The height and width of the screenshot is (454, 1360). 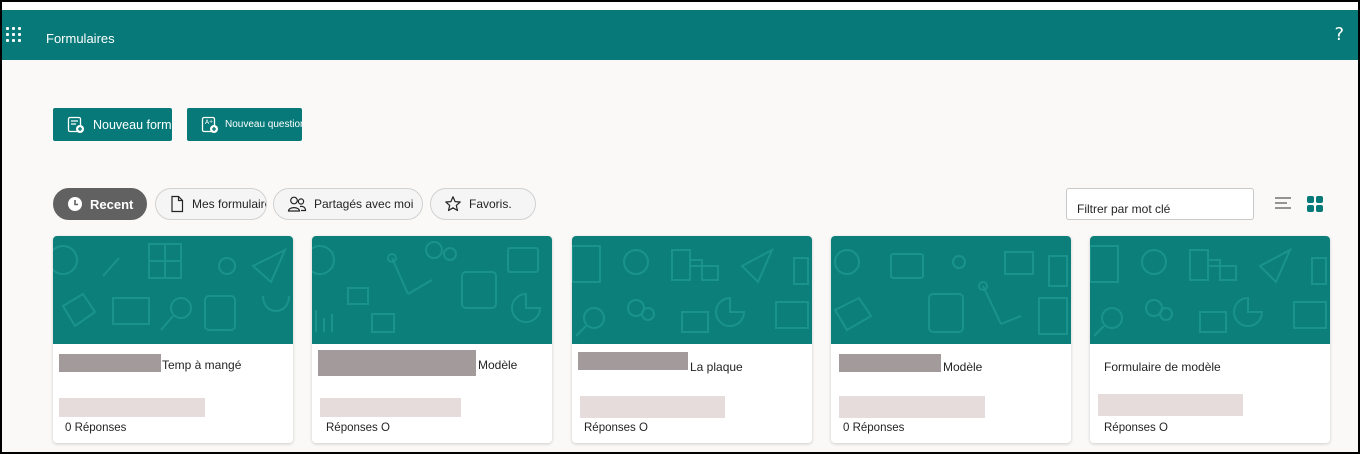 What do you see at coordinates (1315, 204) in the screenshot?
I see `grid-view-icon` at bounding box center [1315, 204].